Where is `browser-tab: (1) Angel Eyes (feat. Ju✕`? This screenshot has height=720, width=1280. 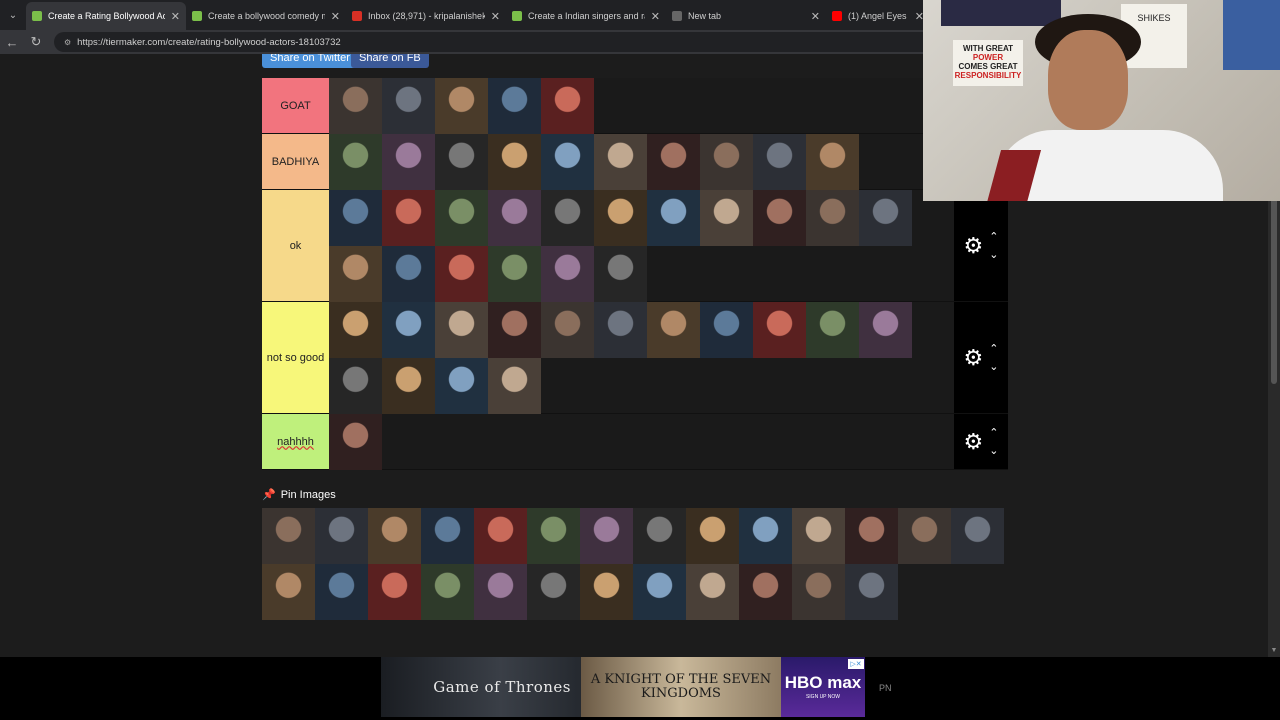
browser-tab: (1) Angel Eyes (feat. Ju✕ is located at coordinates (878, 16).